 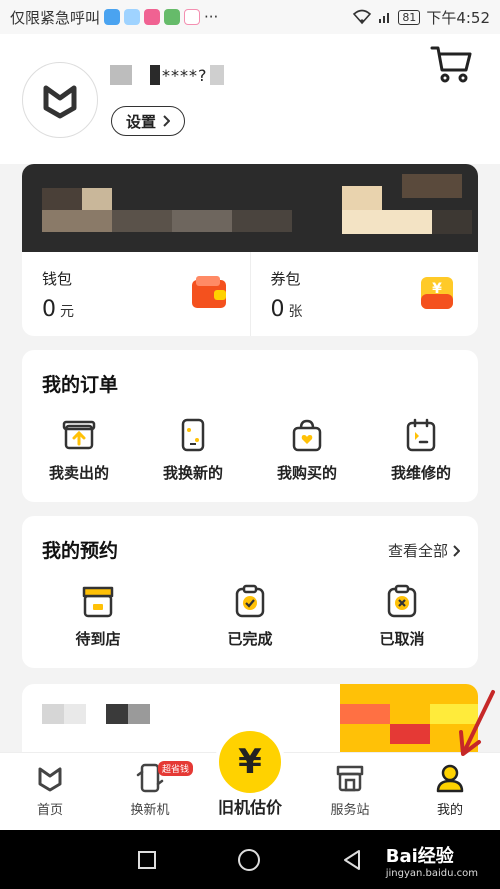 I want to click on wallet-value: 0, so click(x=49, y=309).